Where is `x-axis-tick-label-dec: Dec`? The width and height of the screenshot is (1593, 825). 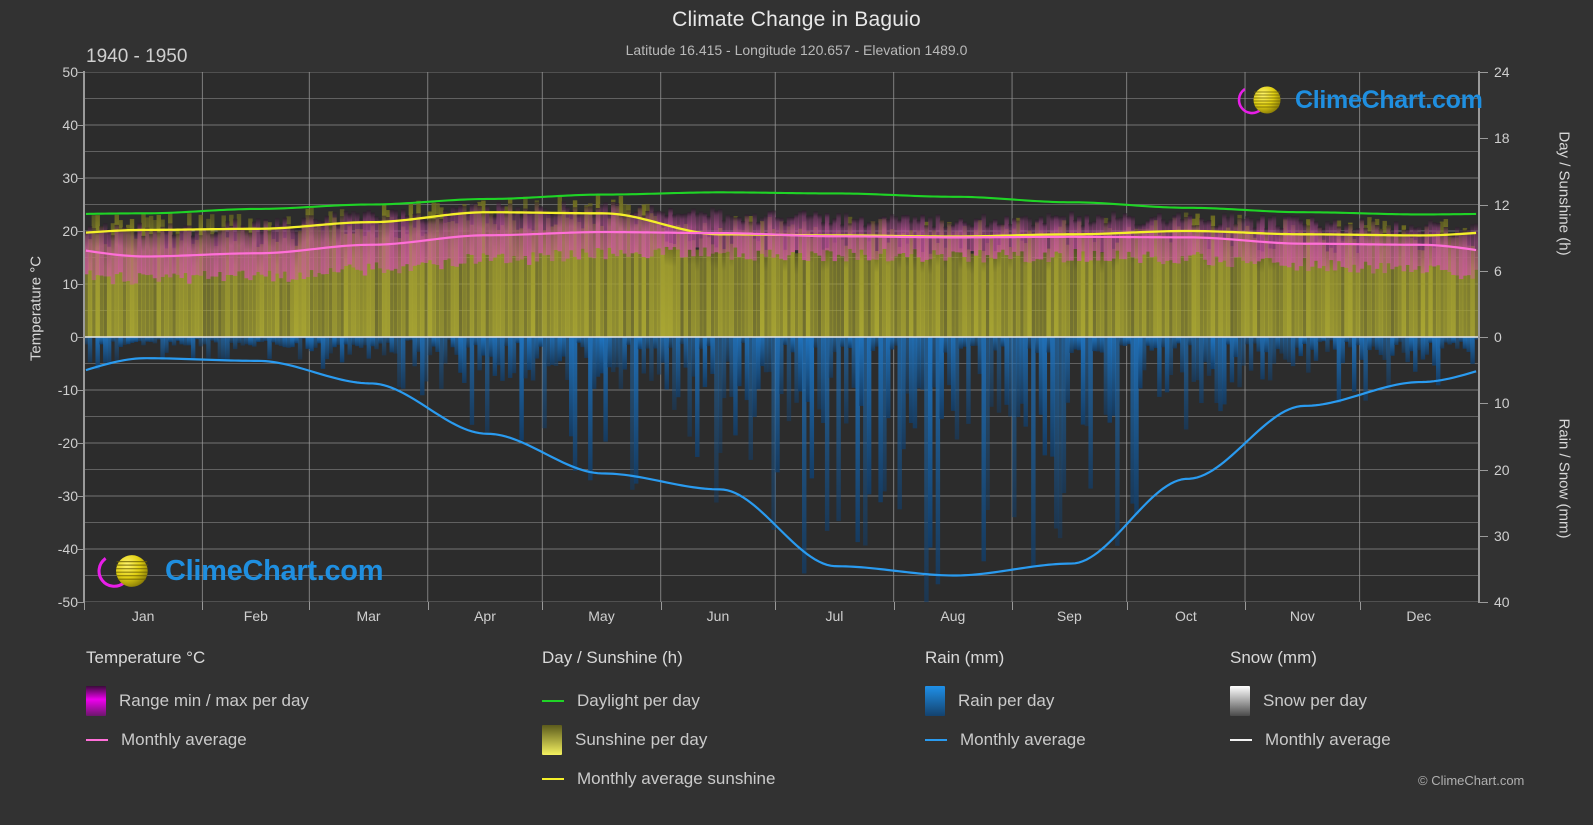
x-axis-tick-label-dec: Dec is located at coordinates (1419, 616).